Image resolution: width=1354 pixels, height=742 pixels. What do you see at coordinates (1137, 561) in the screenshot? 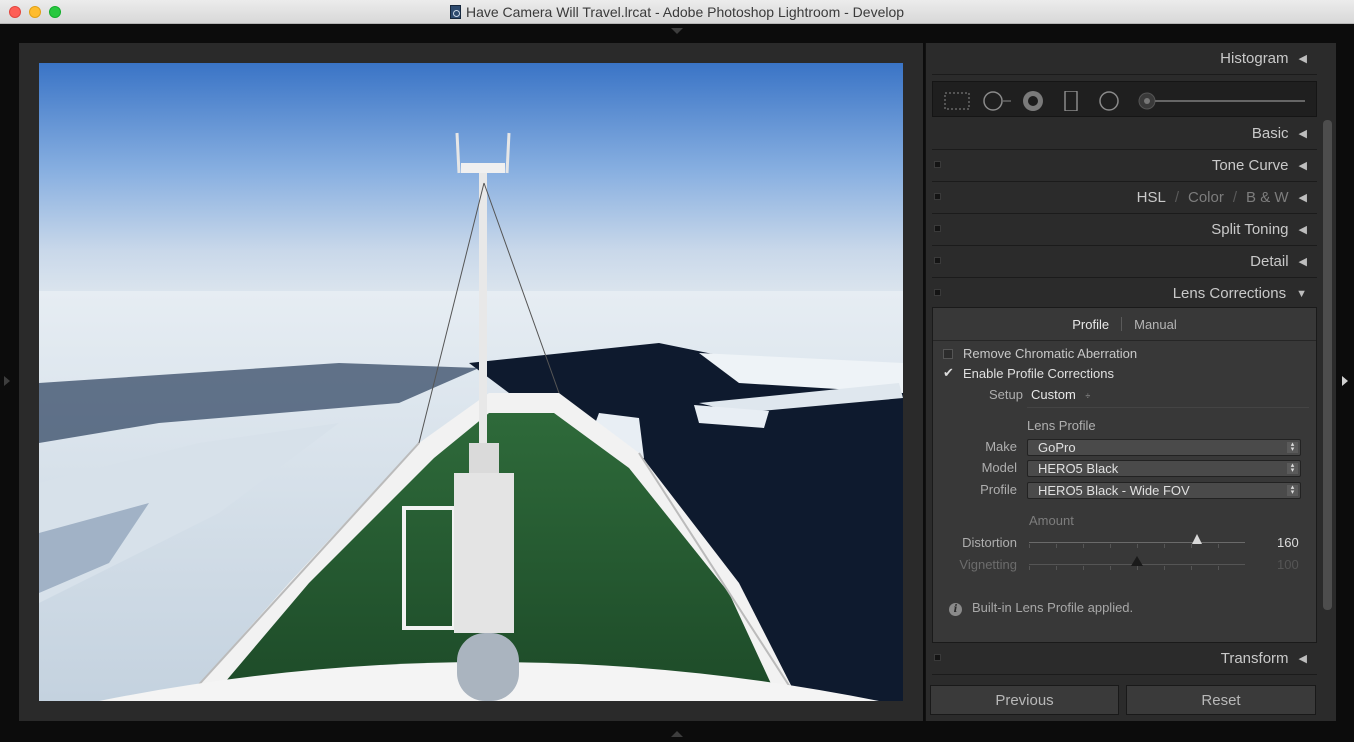
I see `vignetting-slider-thumb` at bounding box center [1137, 561].